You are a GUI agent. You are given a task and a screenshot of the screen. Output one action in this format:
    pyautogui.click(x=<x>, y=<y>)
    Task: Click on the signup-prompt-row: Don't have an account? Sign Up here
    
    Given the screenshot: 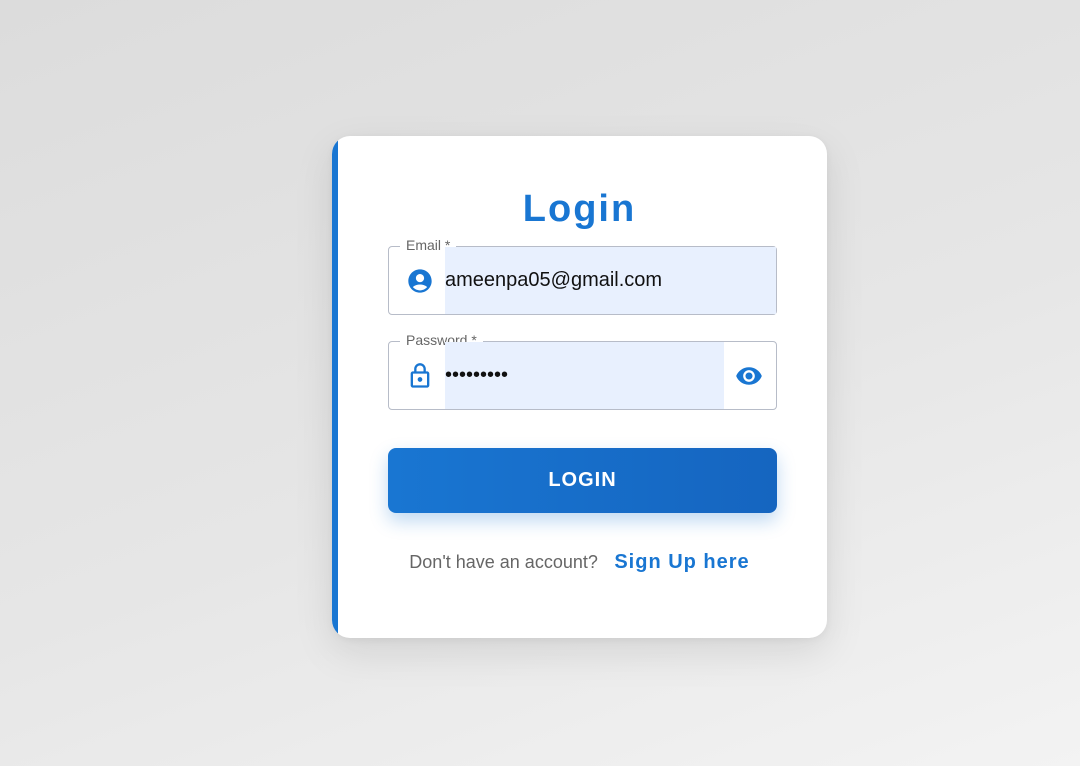 What is the action you would take?
    pyautogui.click(x=579, y=563)
    